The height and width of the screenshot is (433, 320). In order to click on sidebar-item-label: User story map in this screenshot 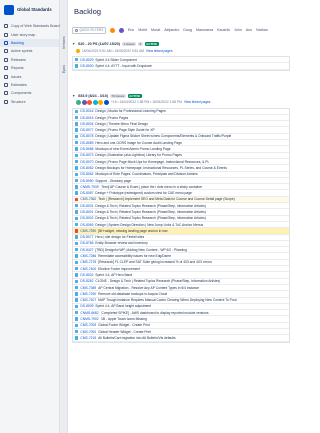, I will do `click(23, 34)`.